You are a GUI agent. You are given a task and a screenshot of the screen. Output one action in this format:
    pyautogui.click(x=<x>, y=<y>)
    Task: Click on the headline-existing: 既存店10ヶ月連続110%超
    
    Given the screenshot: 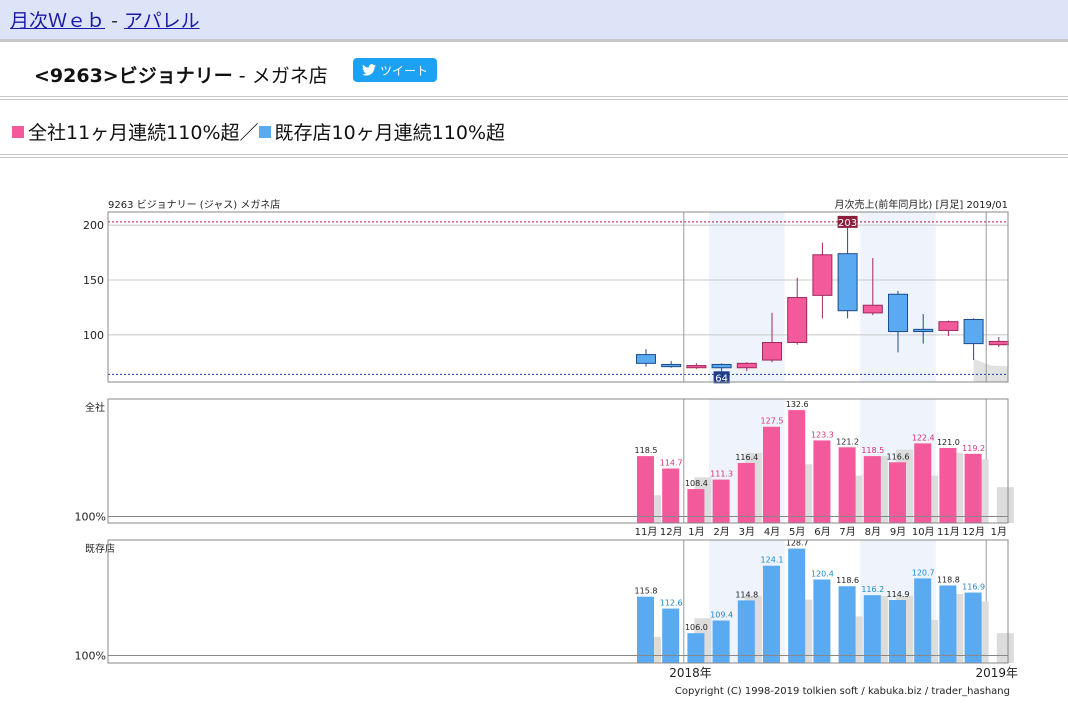 What is the action you would take?
    pyautogui.click(x=390, y=133)
    